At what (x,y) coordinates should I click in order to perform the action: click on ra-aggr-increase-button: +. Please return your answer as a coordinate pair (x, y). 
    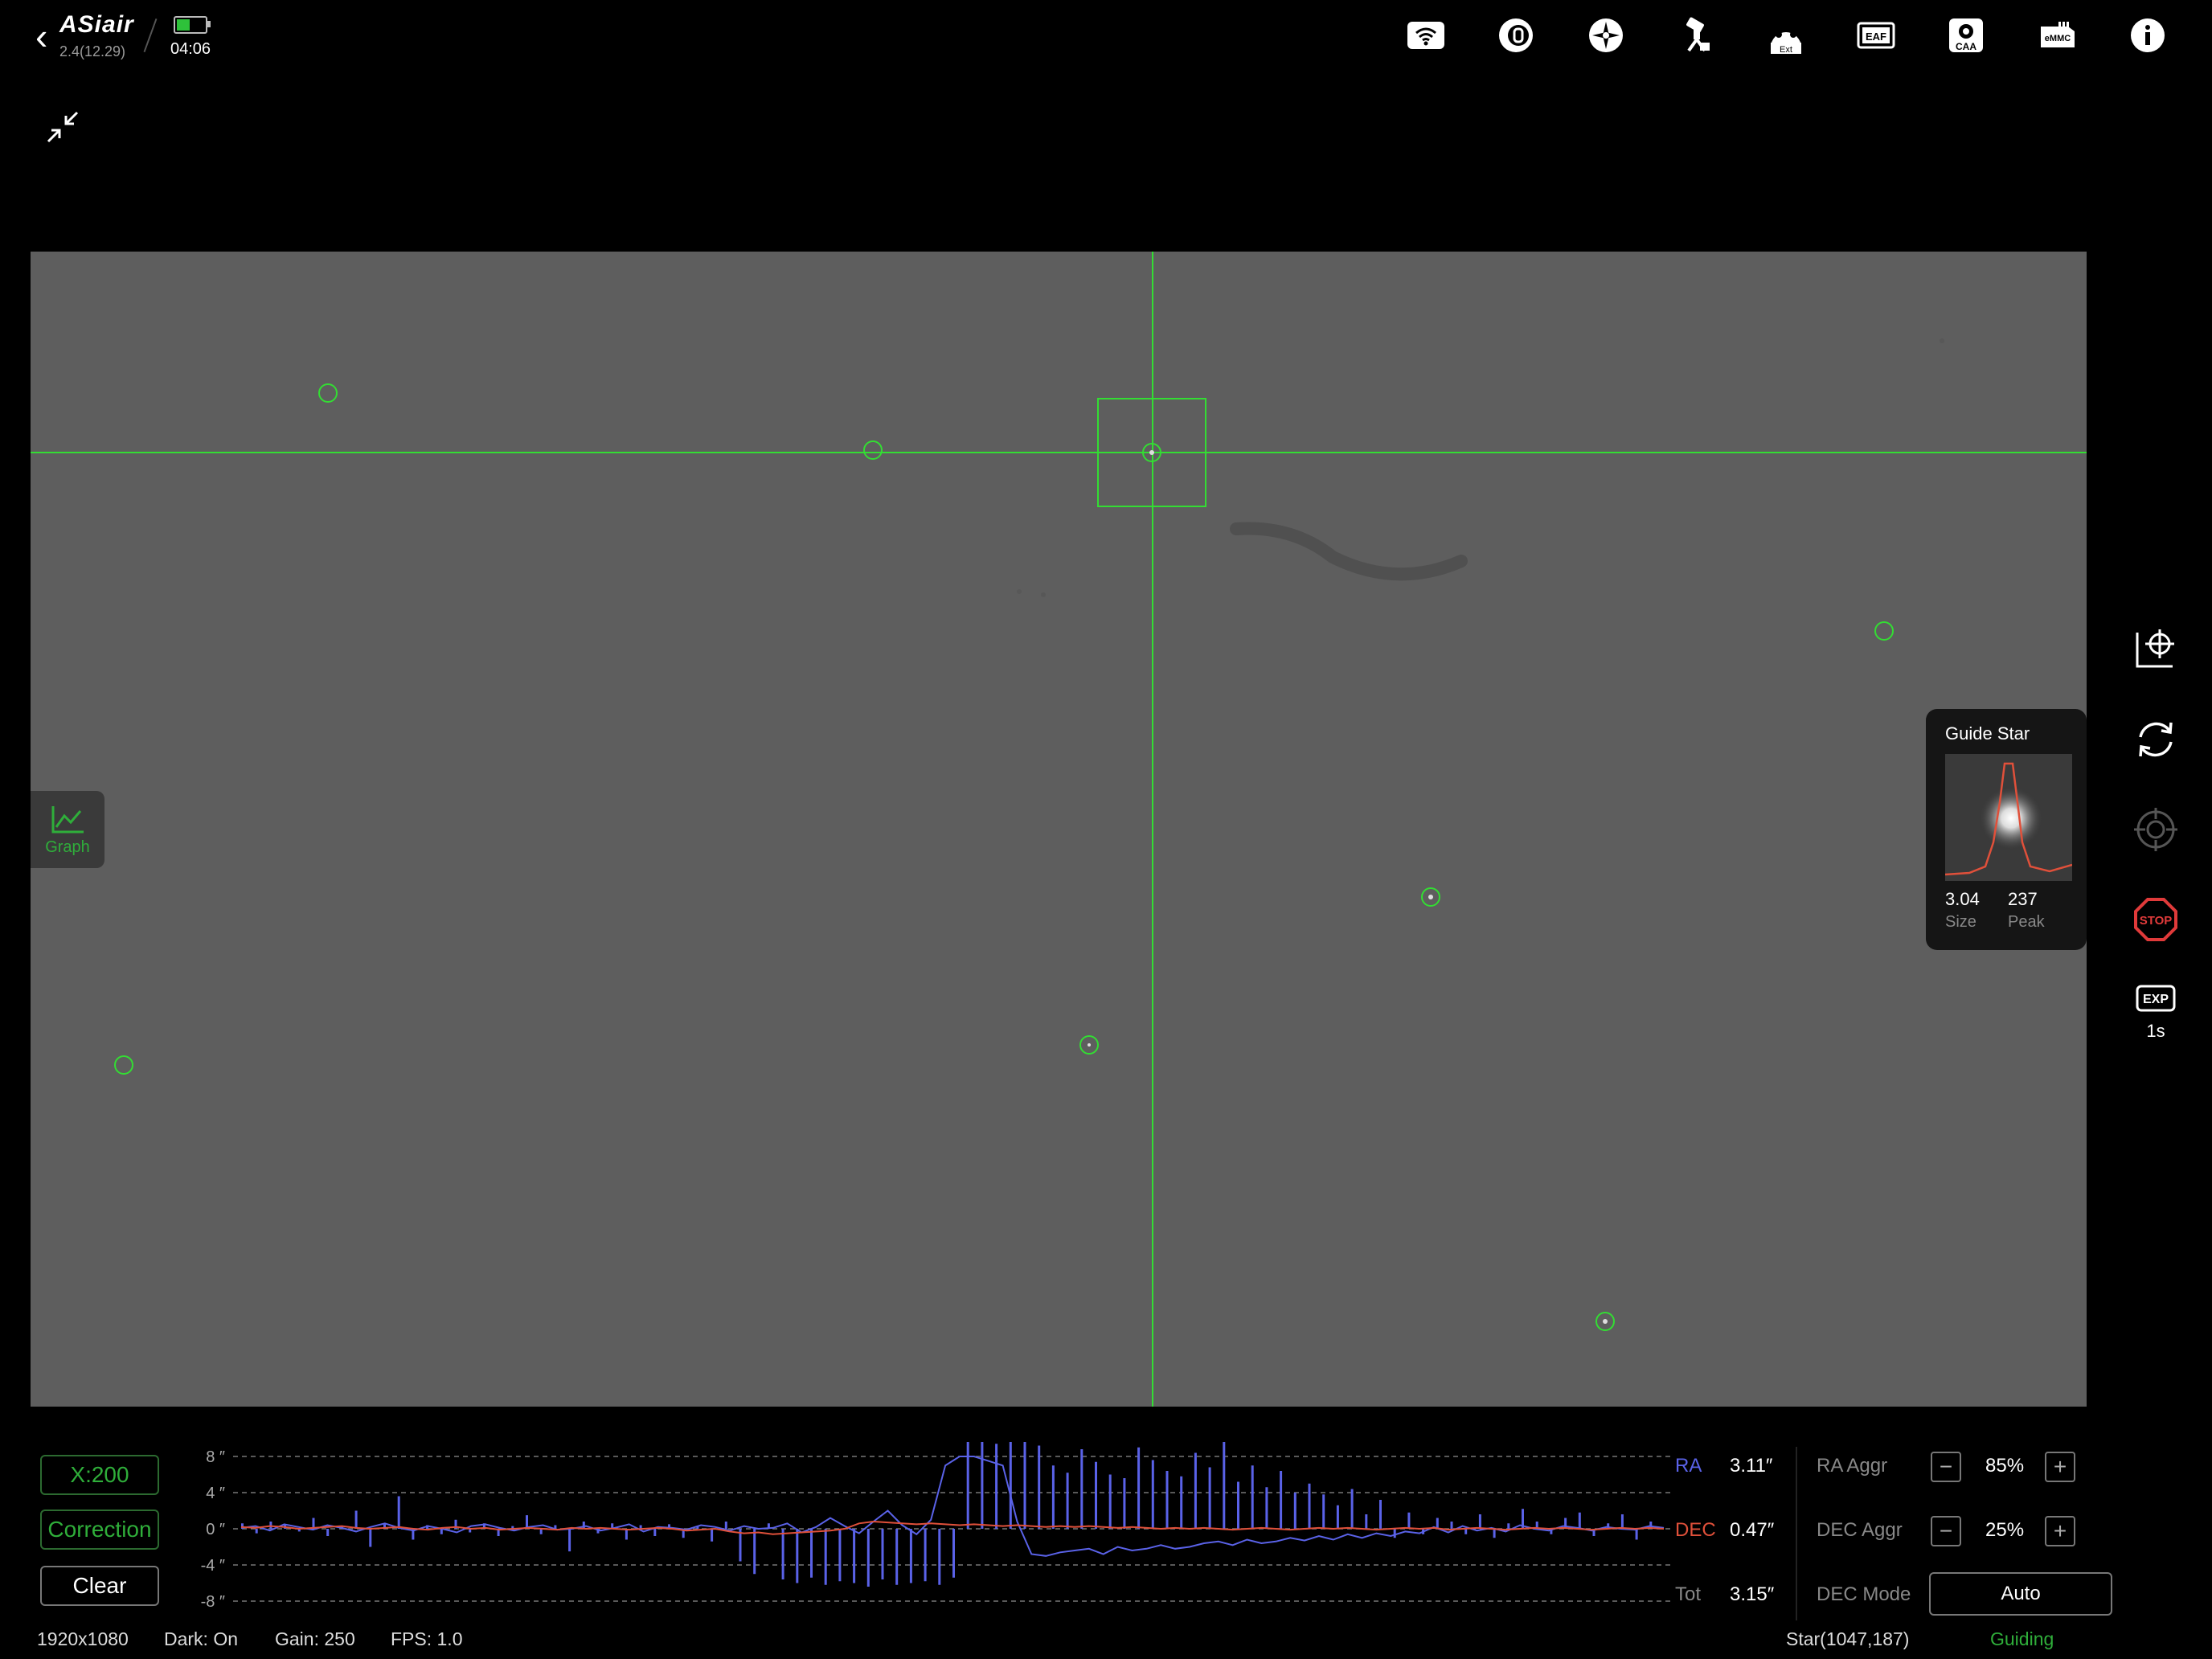
    Looking at the image, I should click on (2060, 1467).